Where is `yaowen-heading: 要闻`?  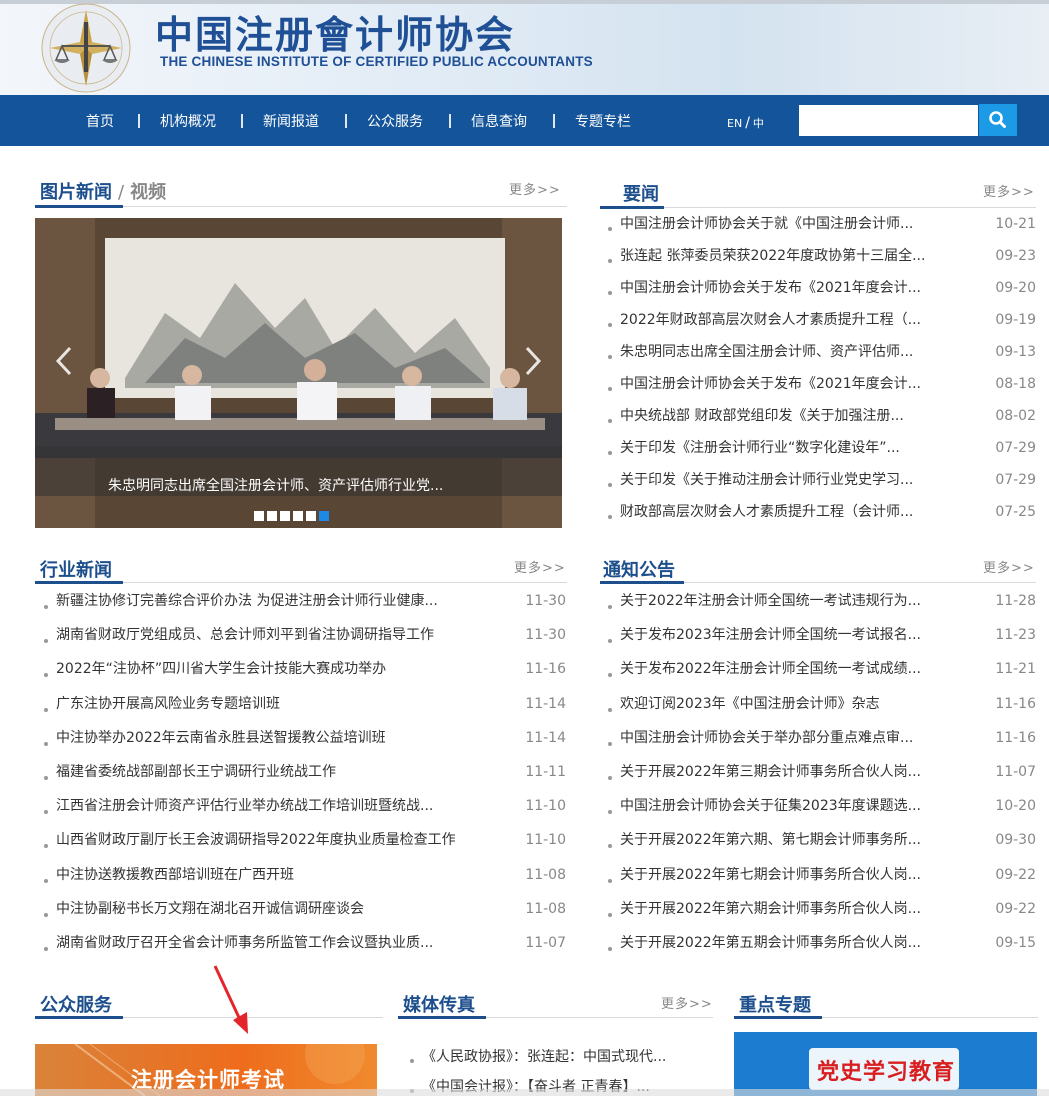
yaowen-heading: 要闻 is located at coordinates (641, 193).